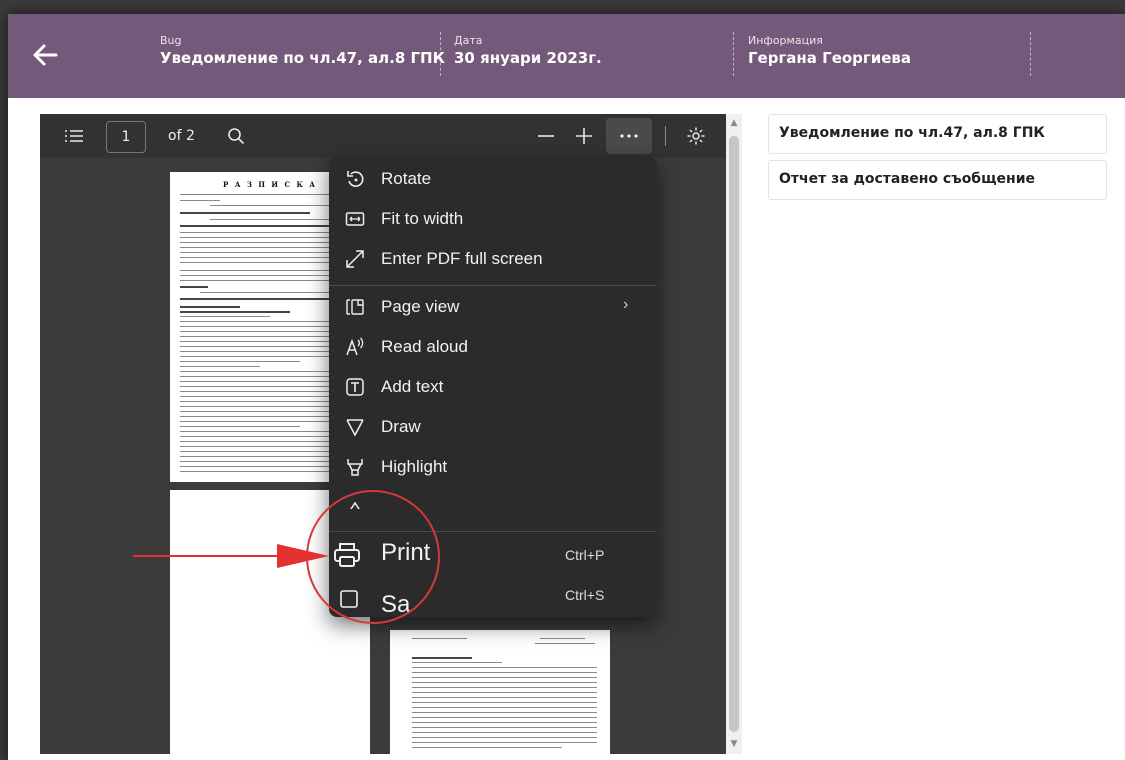 The image size is (1125, 760). Describe the element at coordinates (626, 304) in the screenshot. I see `chevron-right-icon: ›` at that location.